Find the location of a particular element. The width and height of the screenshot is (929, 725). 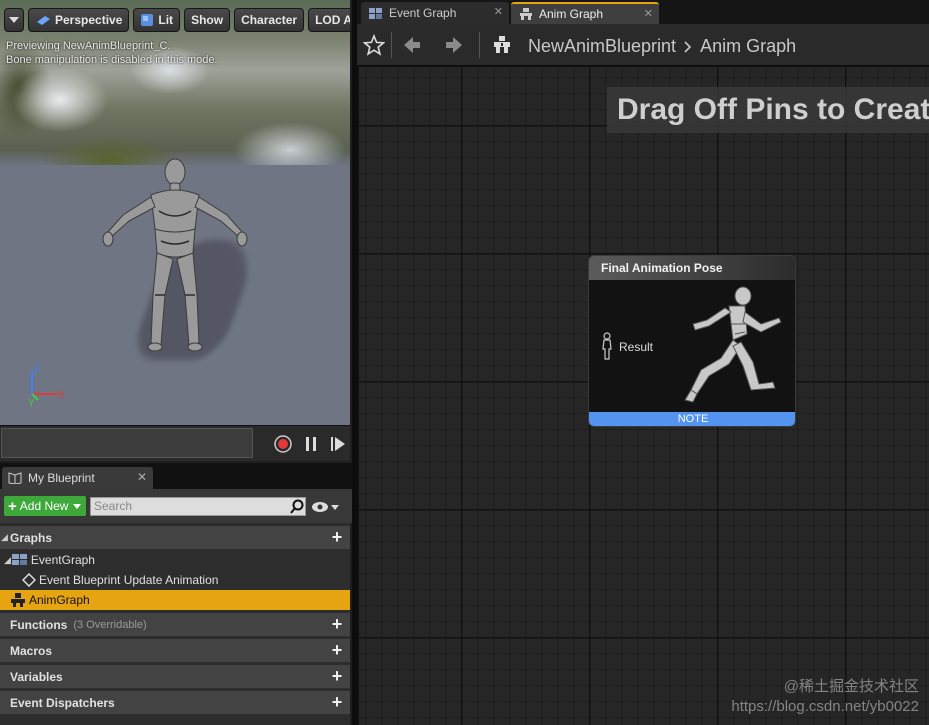

show-label: Show is located at coordinates (207, 20).